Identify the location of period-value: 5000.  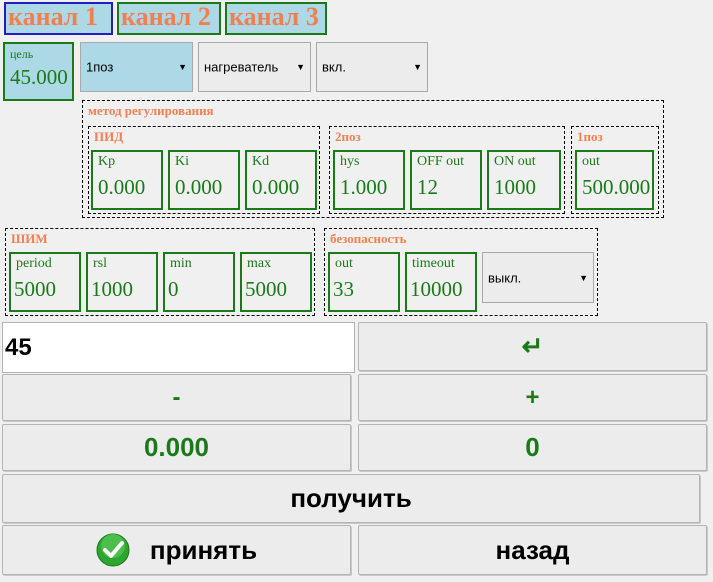
(35, 289).